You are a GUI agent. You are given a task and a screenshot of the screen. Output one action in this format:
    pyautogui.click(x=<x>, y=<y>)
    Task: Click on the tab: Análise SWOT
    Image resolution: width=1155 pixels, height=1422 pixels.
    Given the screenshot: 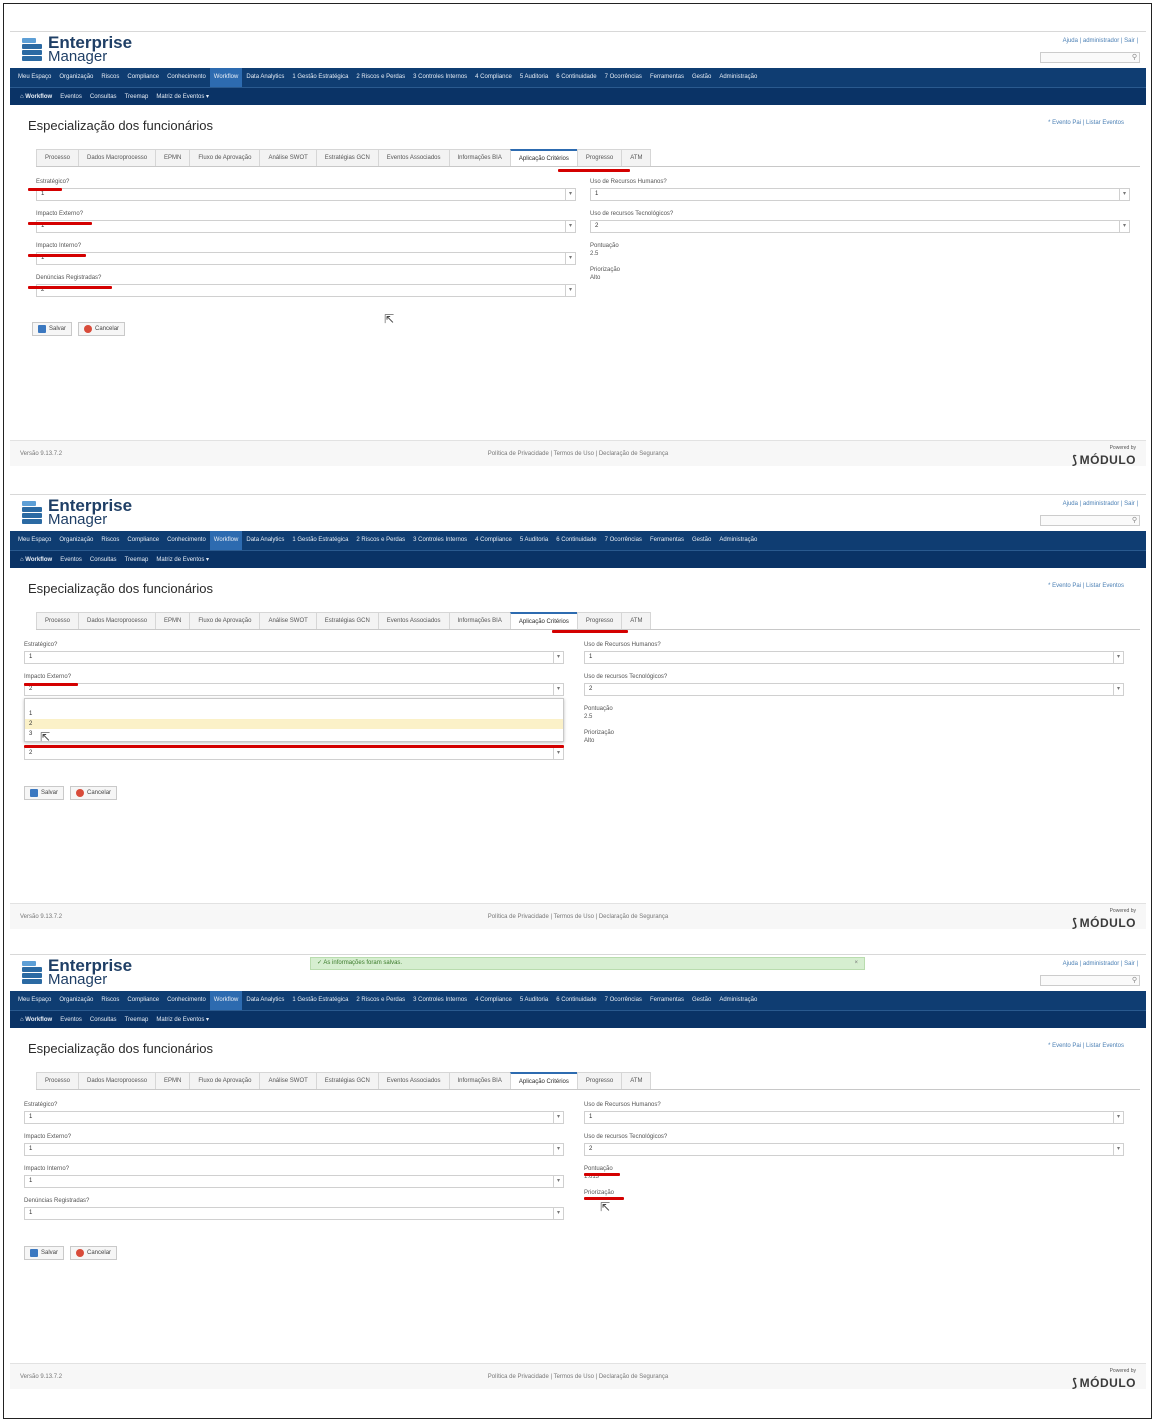 What is the action you would take?
    pyautogui.click(x=288, y=157)
    